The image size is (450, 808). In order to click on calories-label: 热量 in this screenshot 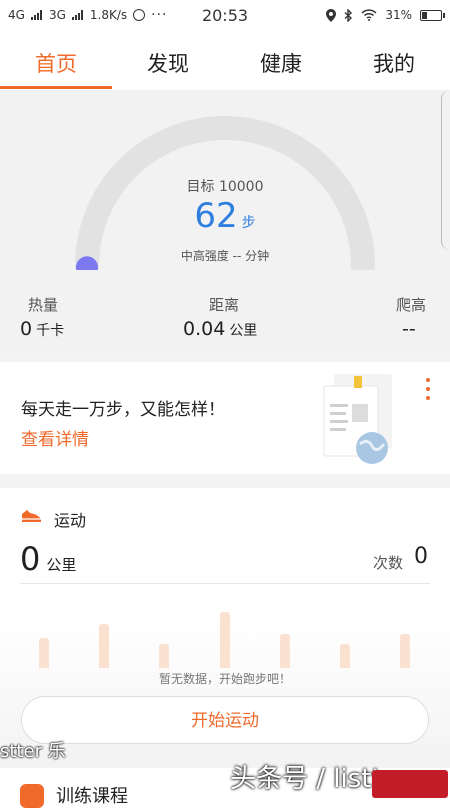, I will do `click(43, 305)`.